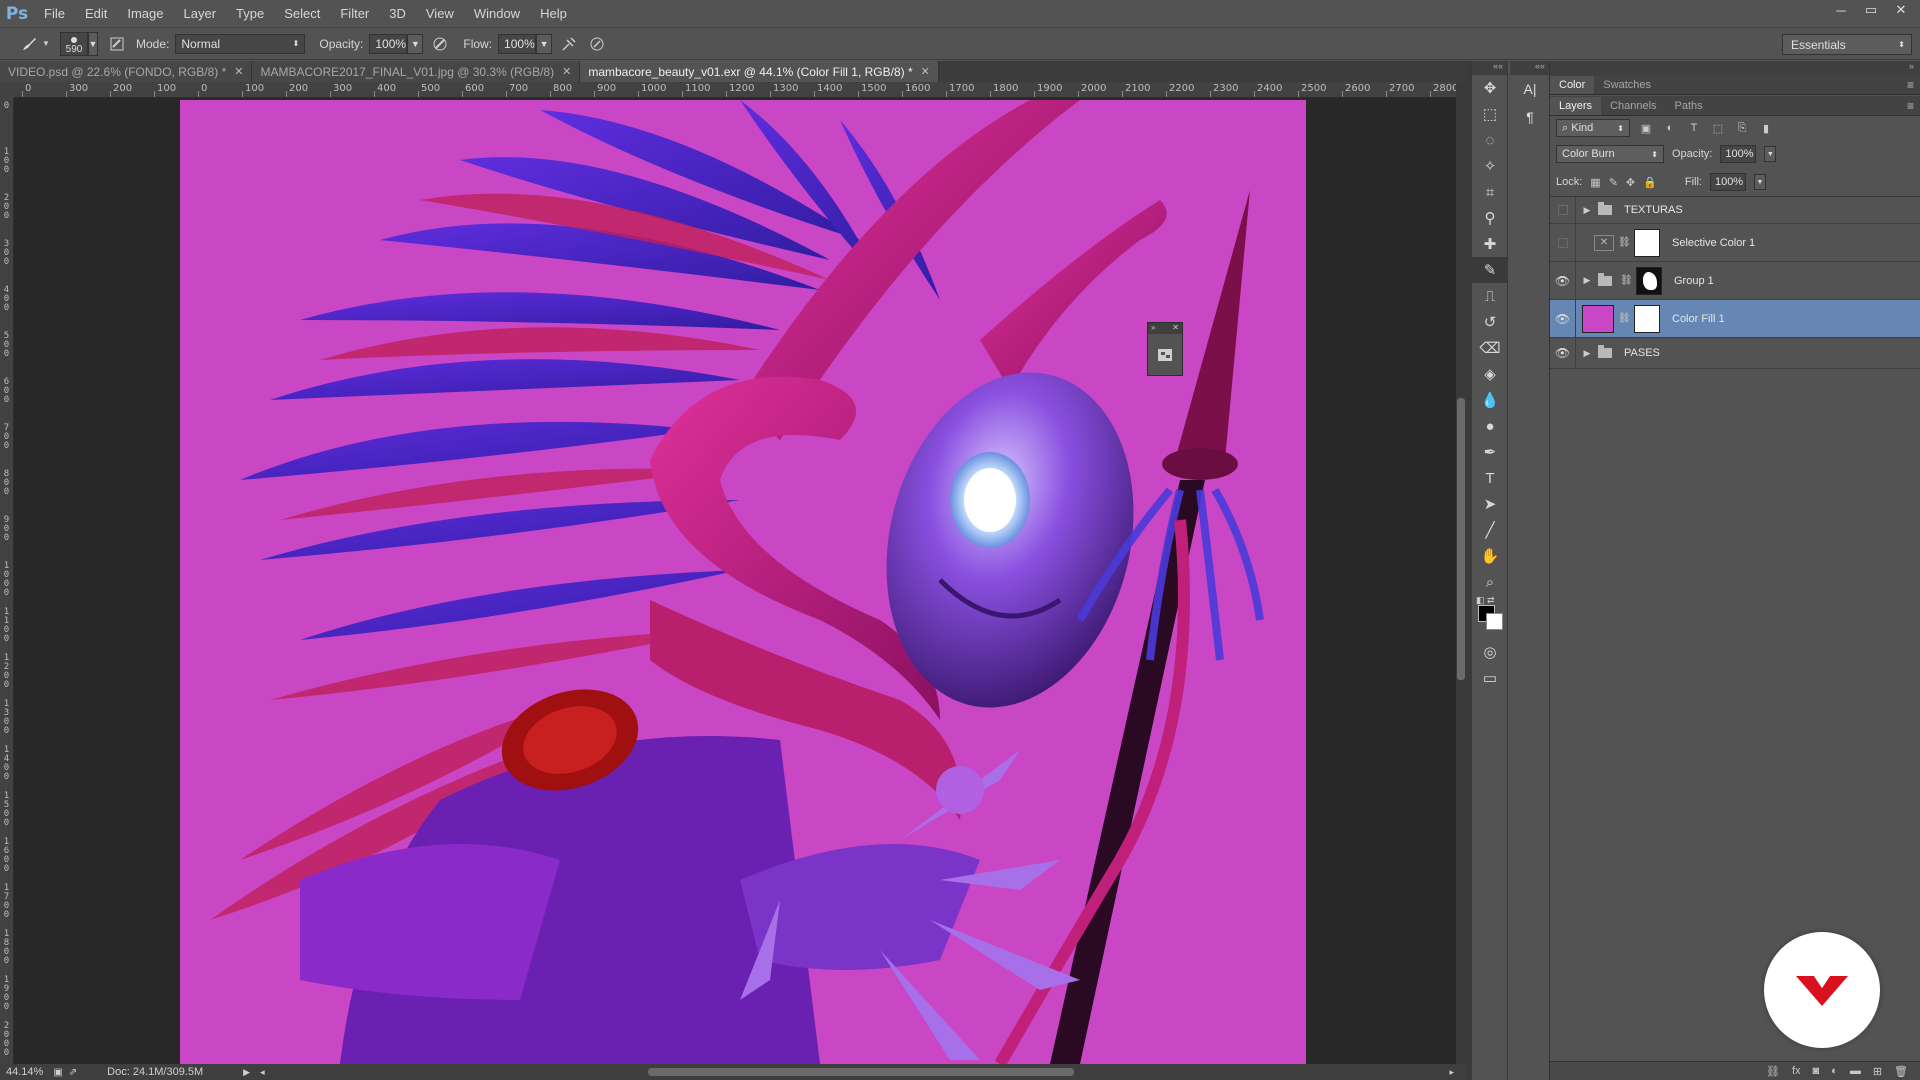  I want to click on layer-row-color-fill-1: 👁 ⛓ Color Fill 1, so click(1735, 319).